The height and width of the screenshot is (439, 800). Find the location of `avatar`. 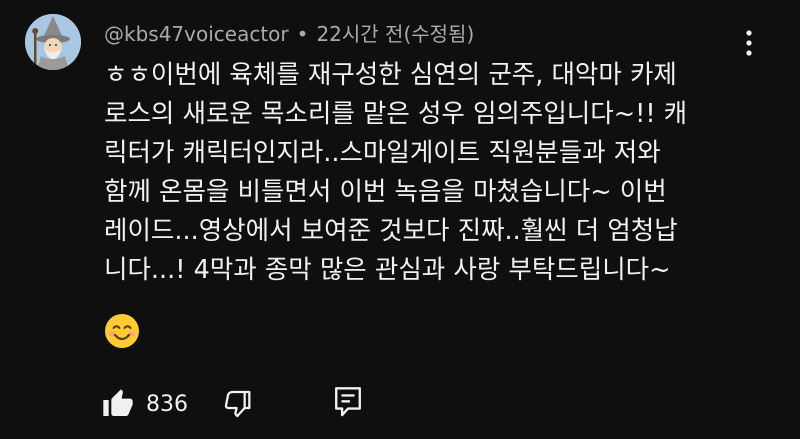

avatar is located at coordinates (53, 42).